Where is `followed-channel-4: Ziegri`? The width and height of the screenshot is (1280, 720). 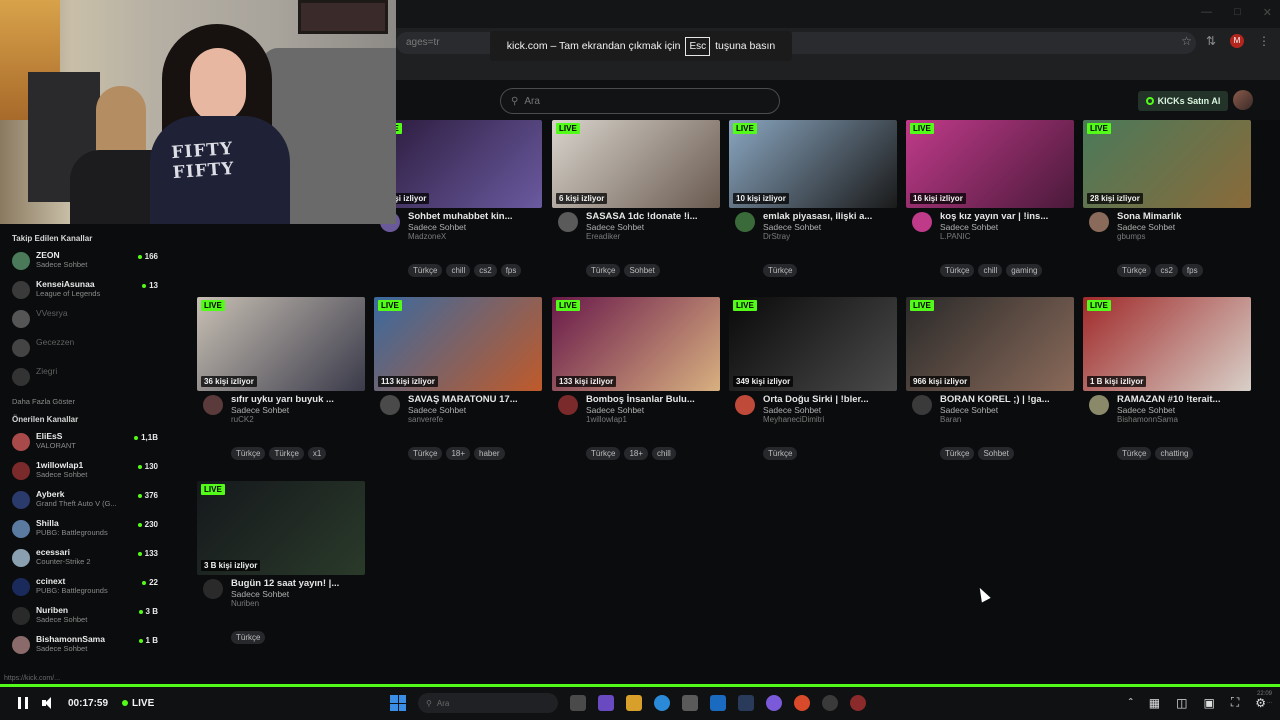 followed-channel-4: Ziegri is located at coordinates (85, 376).